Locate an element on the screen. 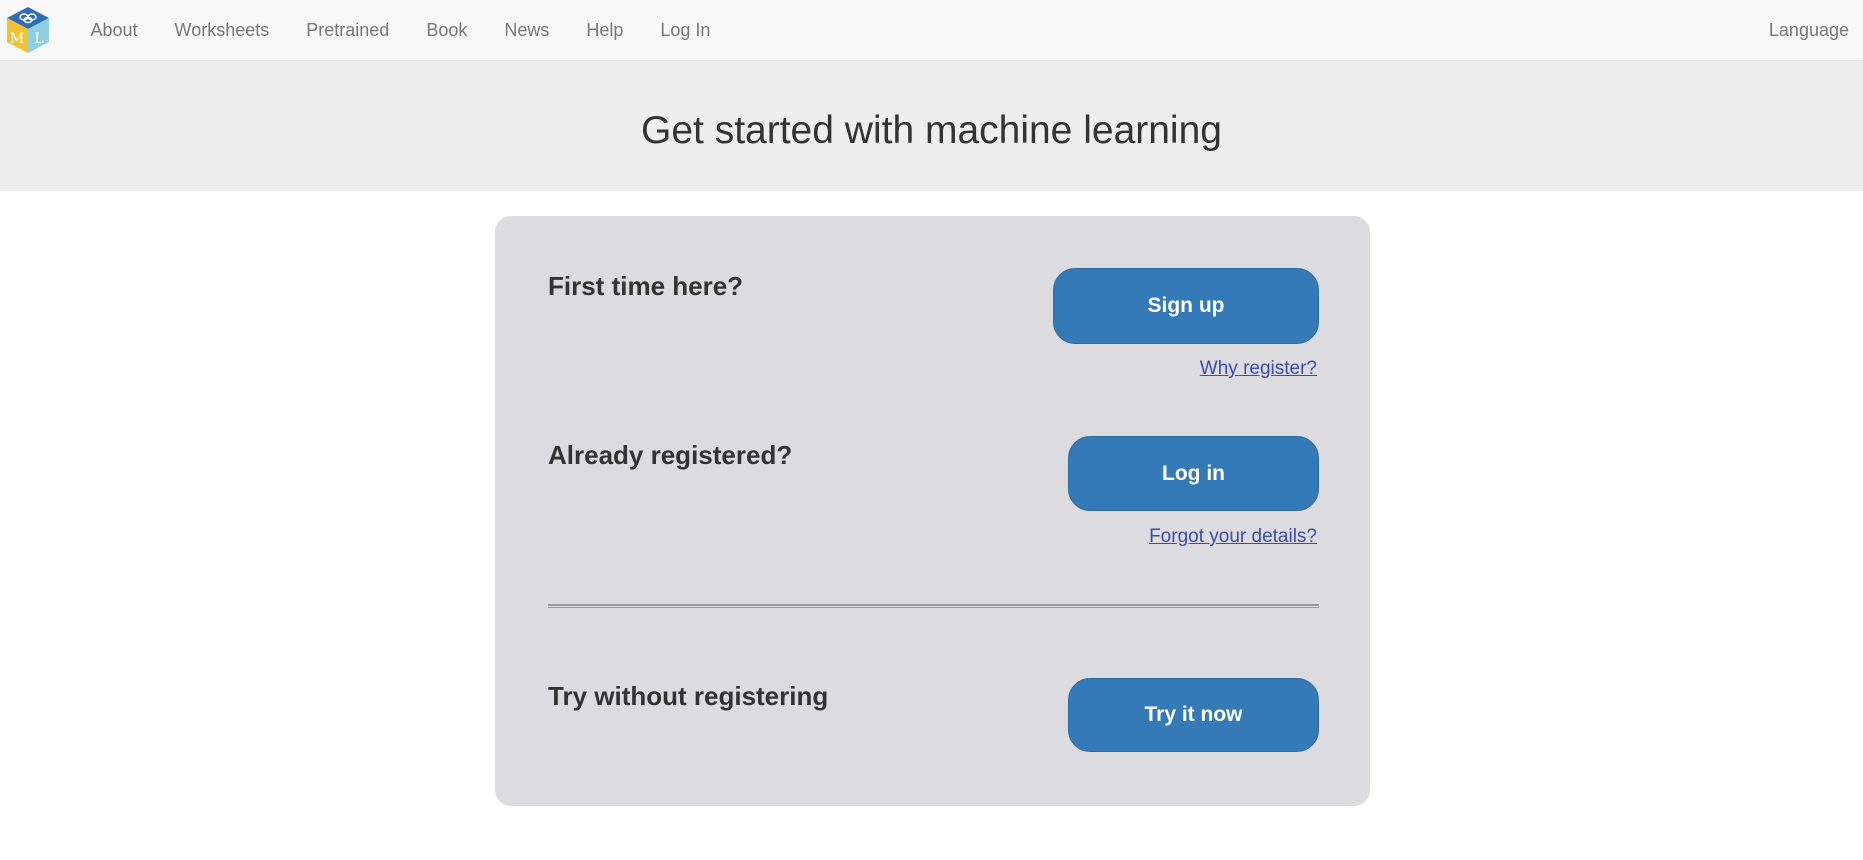 Image resolution: width=1863 pixels, height=860 pixels. signup-button: Sign up is located at coordinates (1186, 306).